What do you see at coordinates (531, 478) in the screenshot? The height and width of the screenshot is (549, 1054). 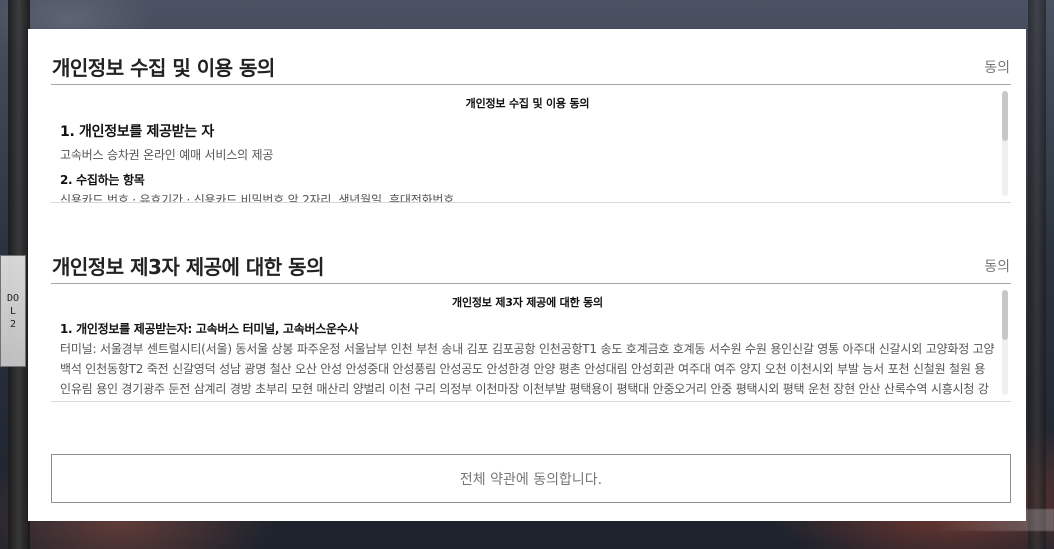 I see `agree-all-button: 전체 약관에 동의합니다.` at bounding box center [531, 478].